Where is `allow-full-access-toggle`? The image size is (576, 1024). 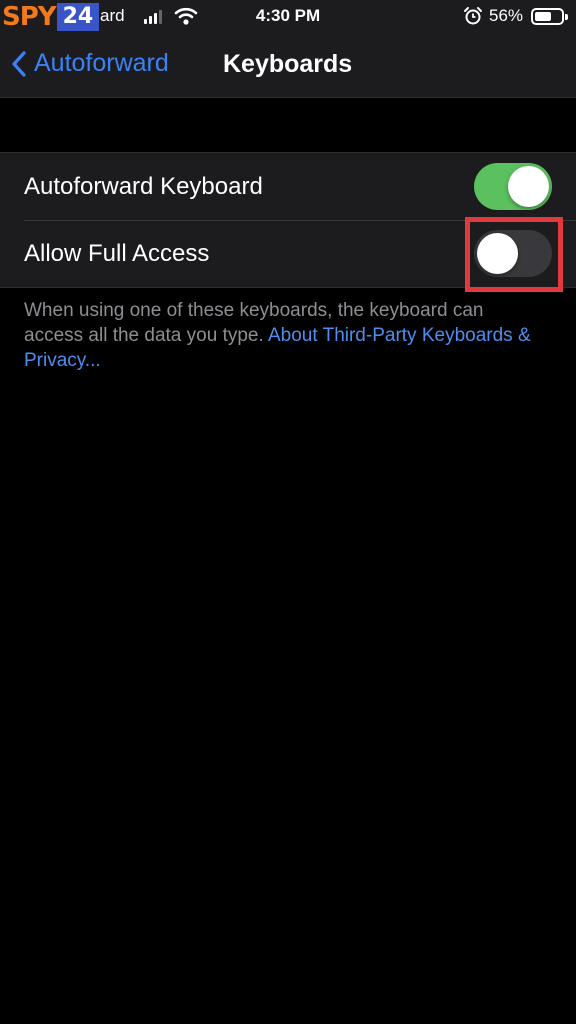
allow-full-access-toggle is located at coordinates (513, 253).